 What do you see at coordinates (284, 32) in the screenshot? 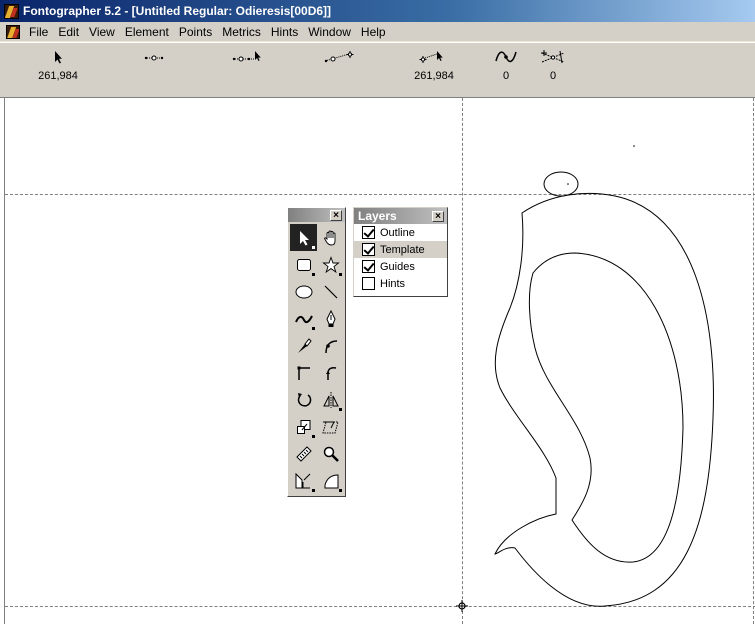
I see `menu-hints: Hints` at bounding box center [284, 32].